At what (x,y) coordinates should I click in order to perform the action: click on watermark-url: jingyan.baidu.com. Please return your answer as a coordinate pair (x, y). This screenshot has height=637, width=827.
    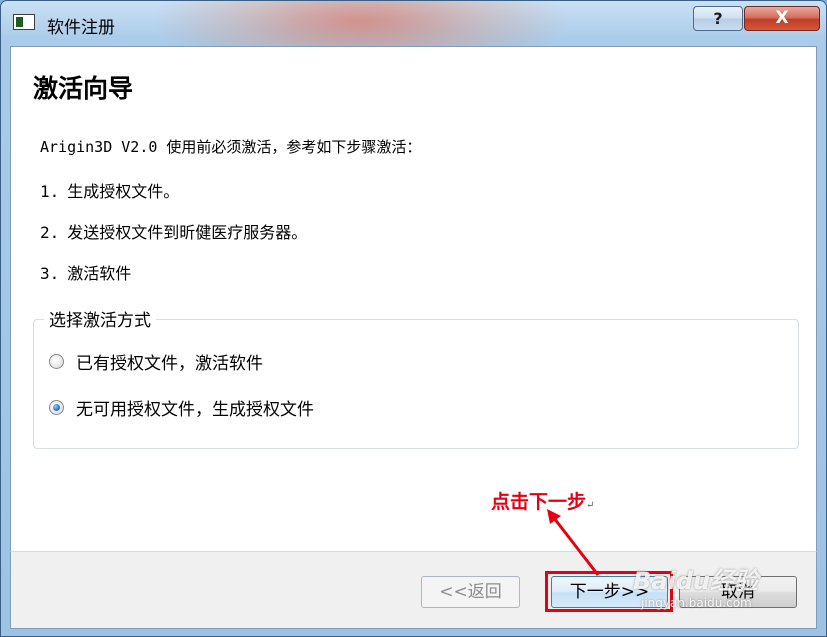
    Looking at the image, I should click on (696, 603).